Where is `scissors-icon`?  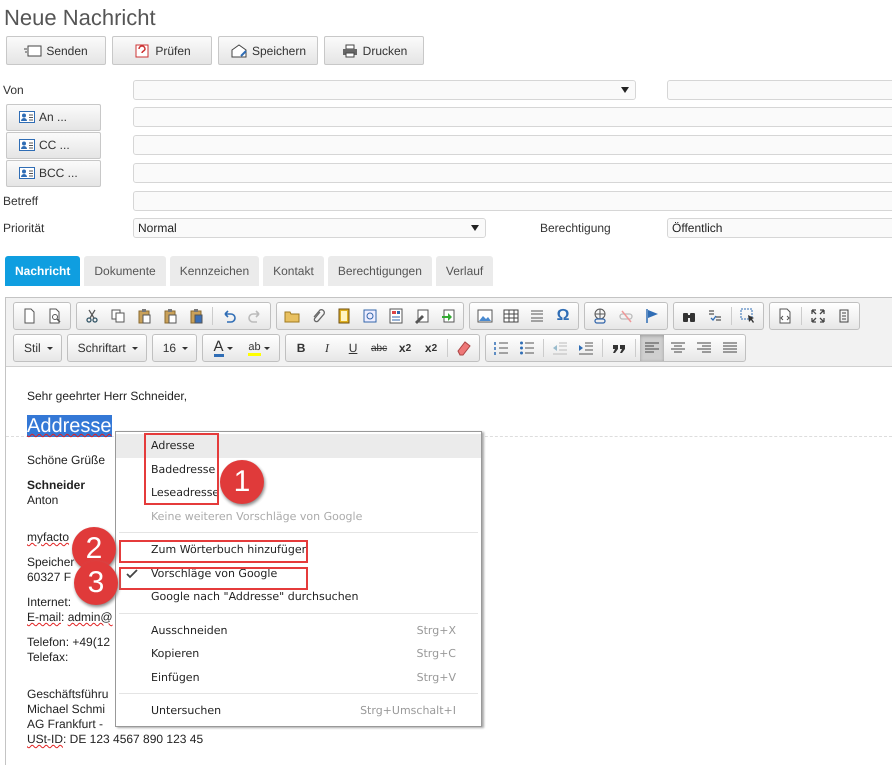 scissors-icon is located at coordinates (92, 316).